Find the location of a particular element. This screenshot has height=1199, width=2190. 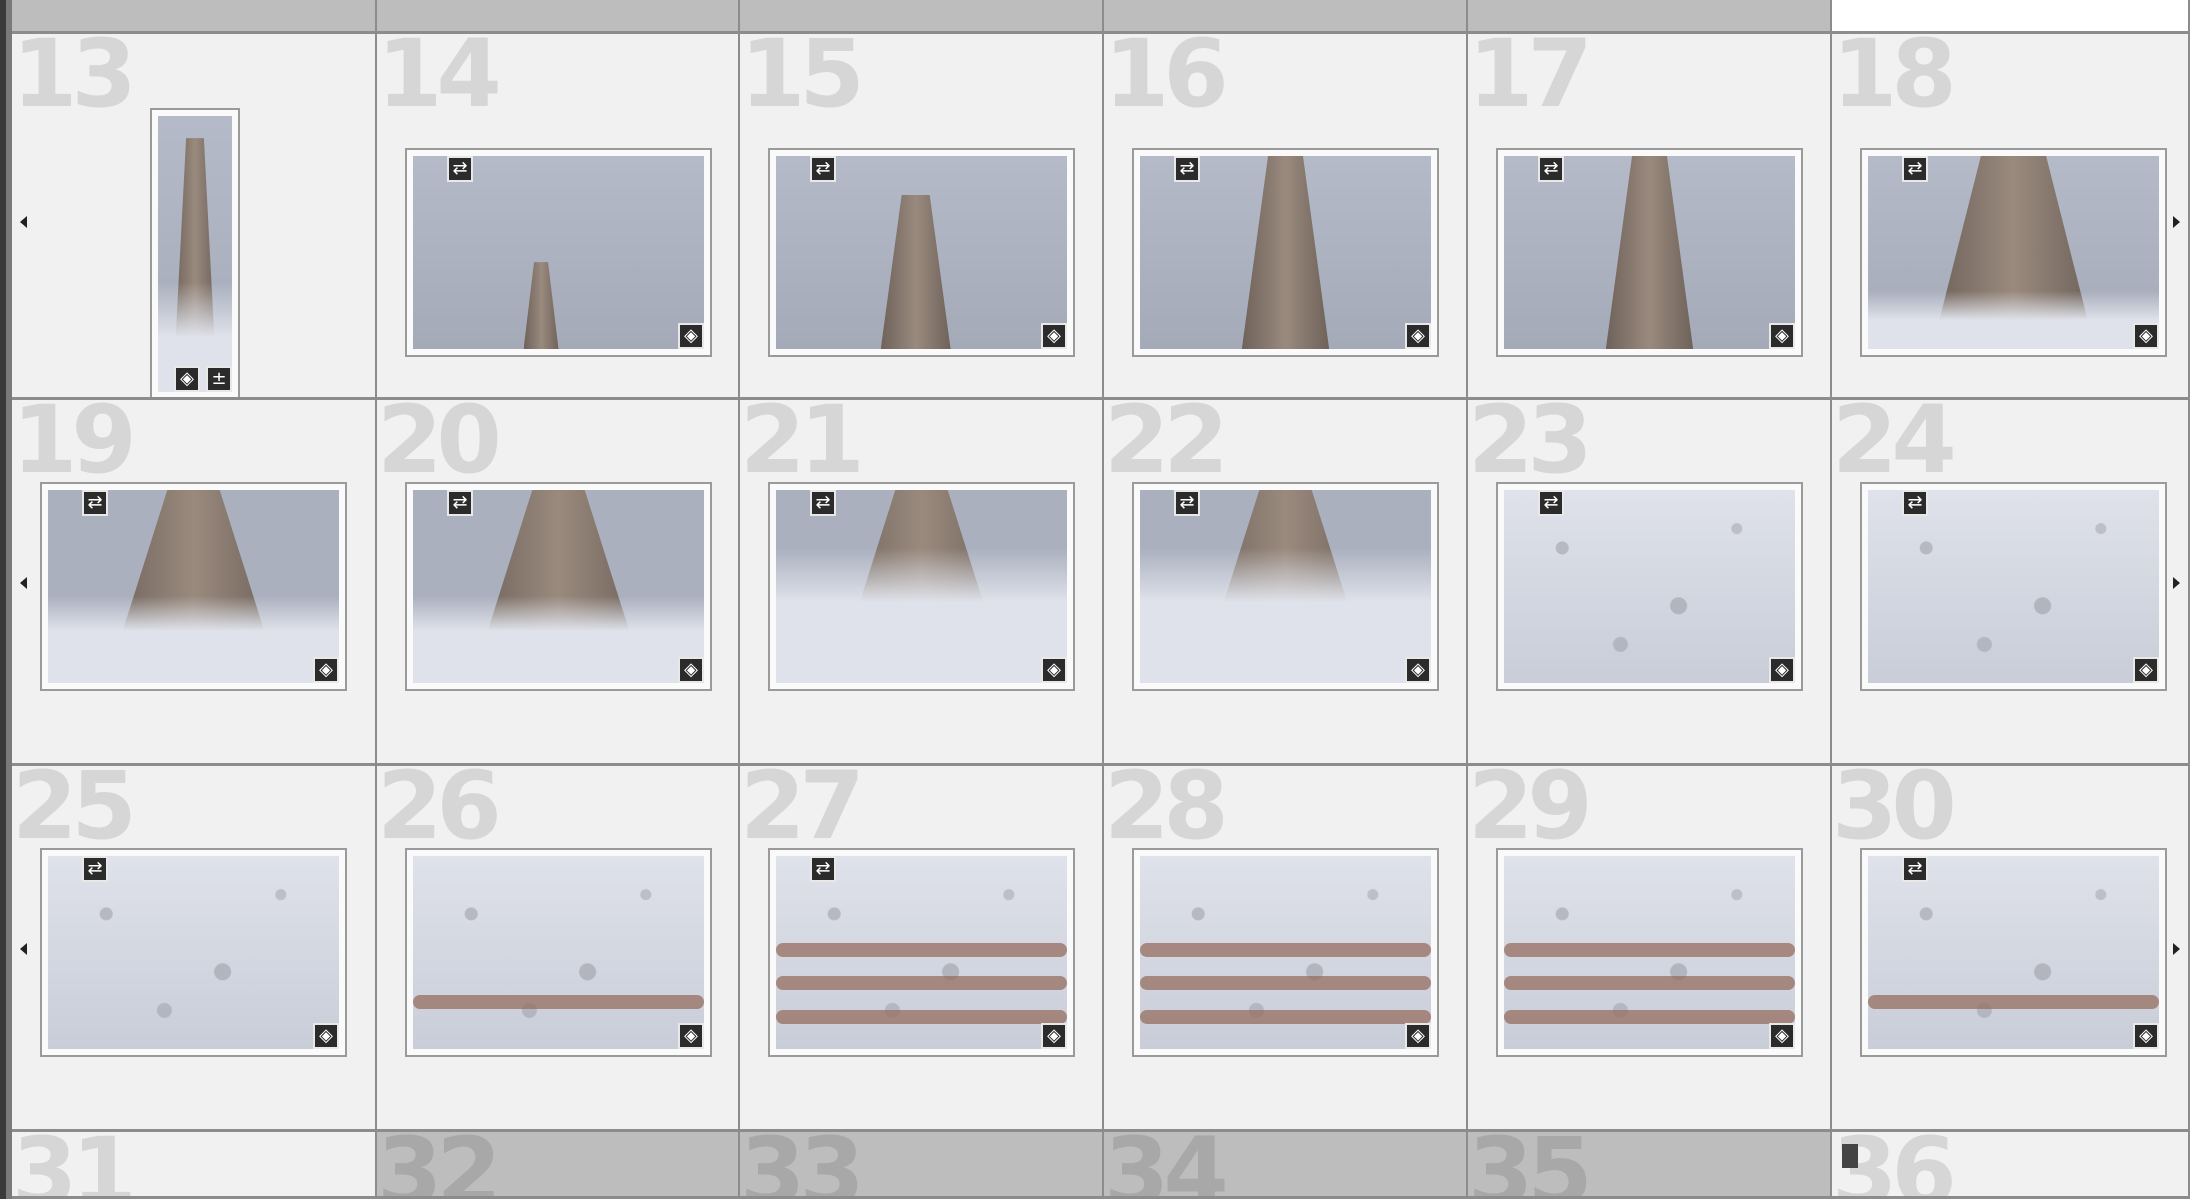

cell-index-number: 27 is located at coordinates (802, 813).